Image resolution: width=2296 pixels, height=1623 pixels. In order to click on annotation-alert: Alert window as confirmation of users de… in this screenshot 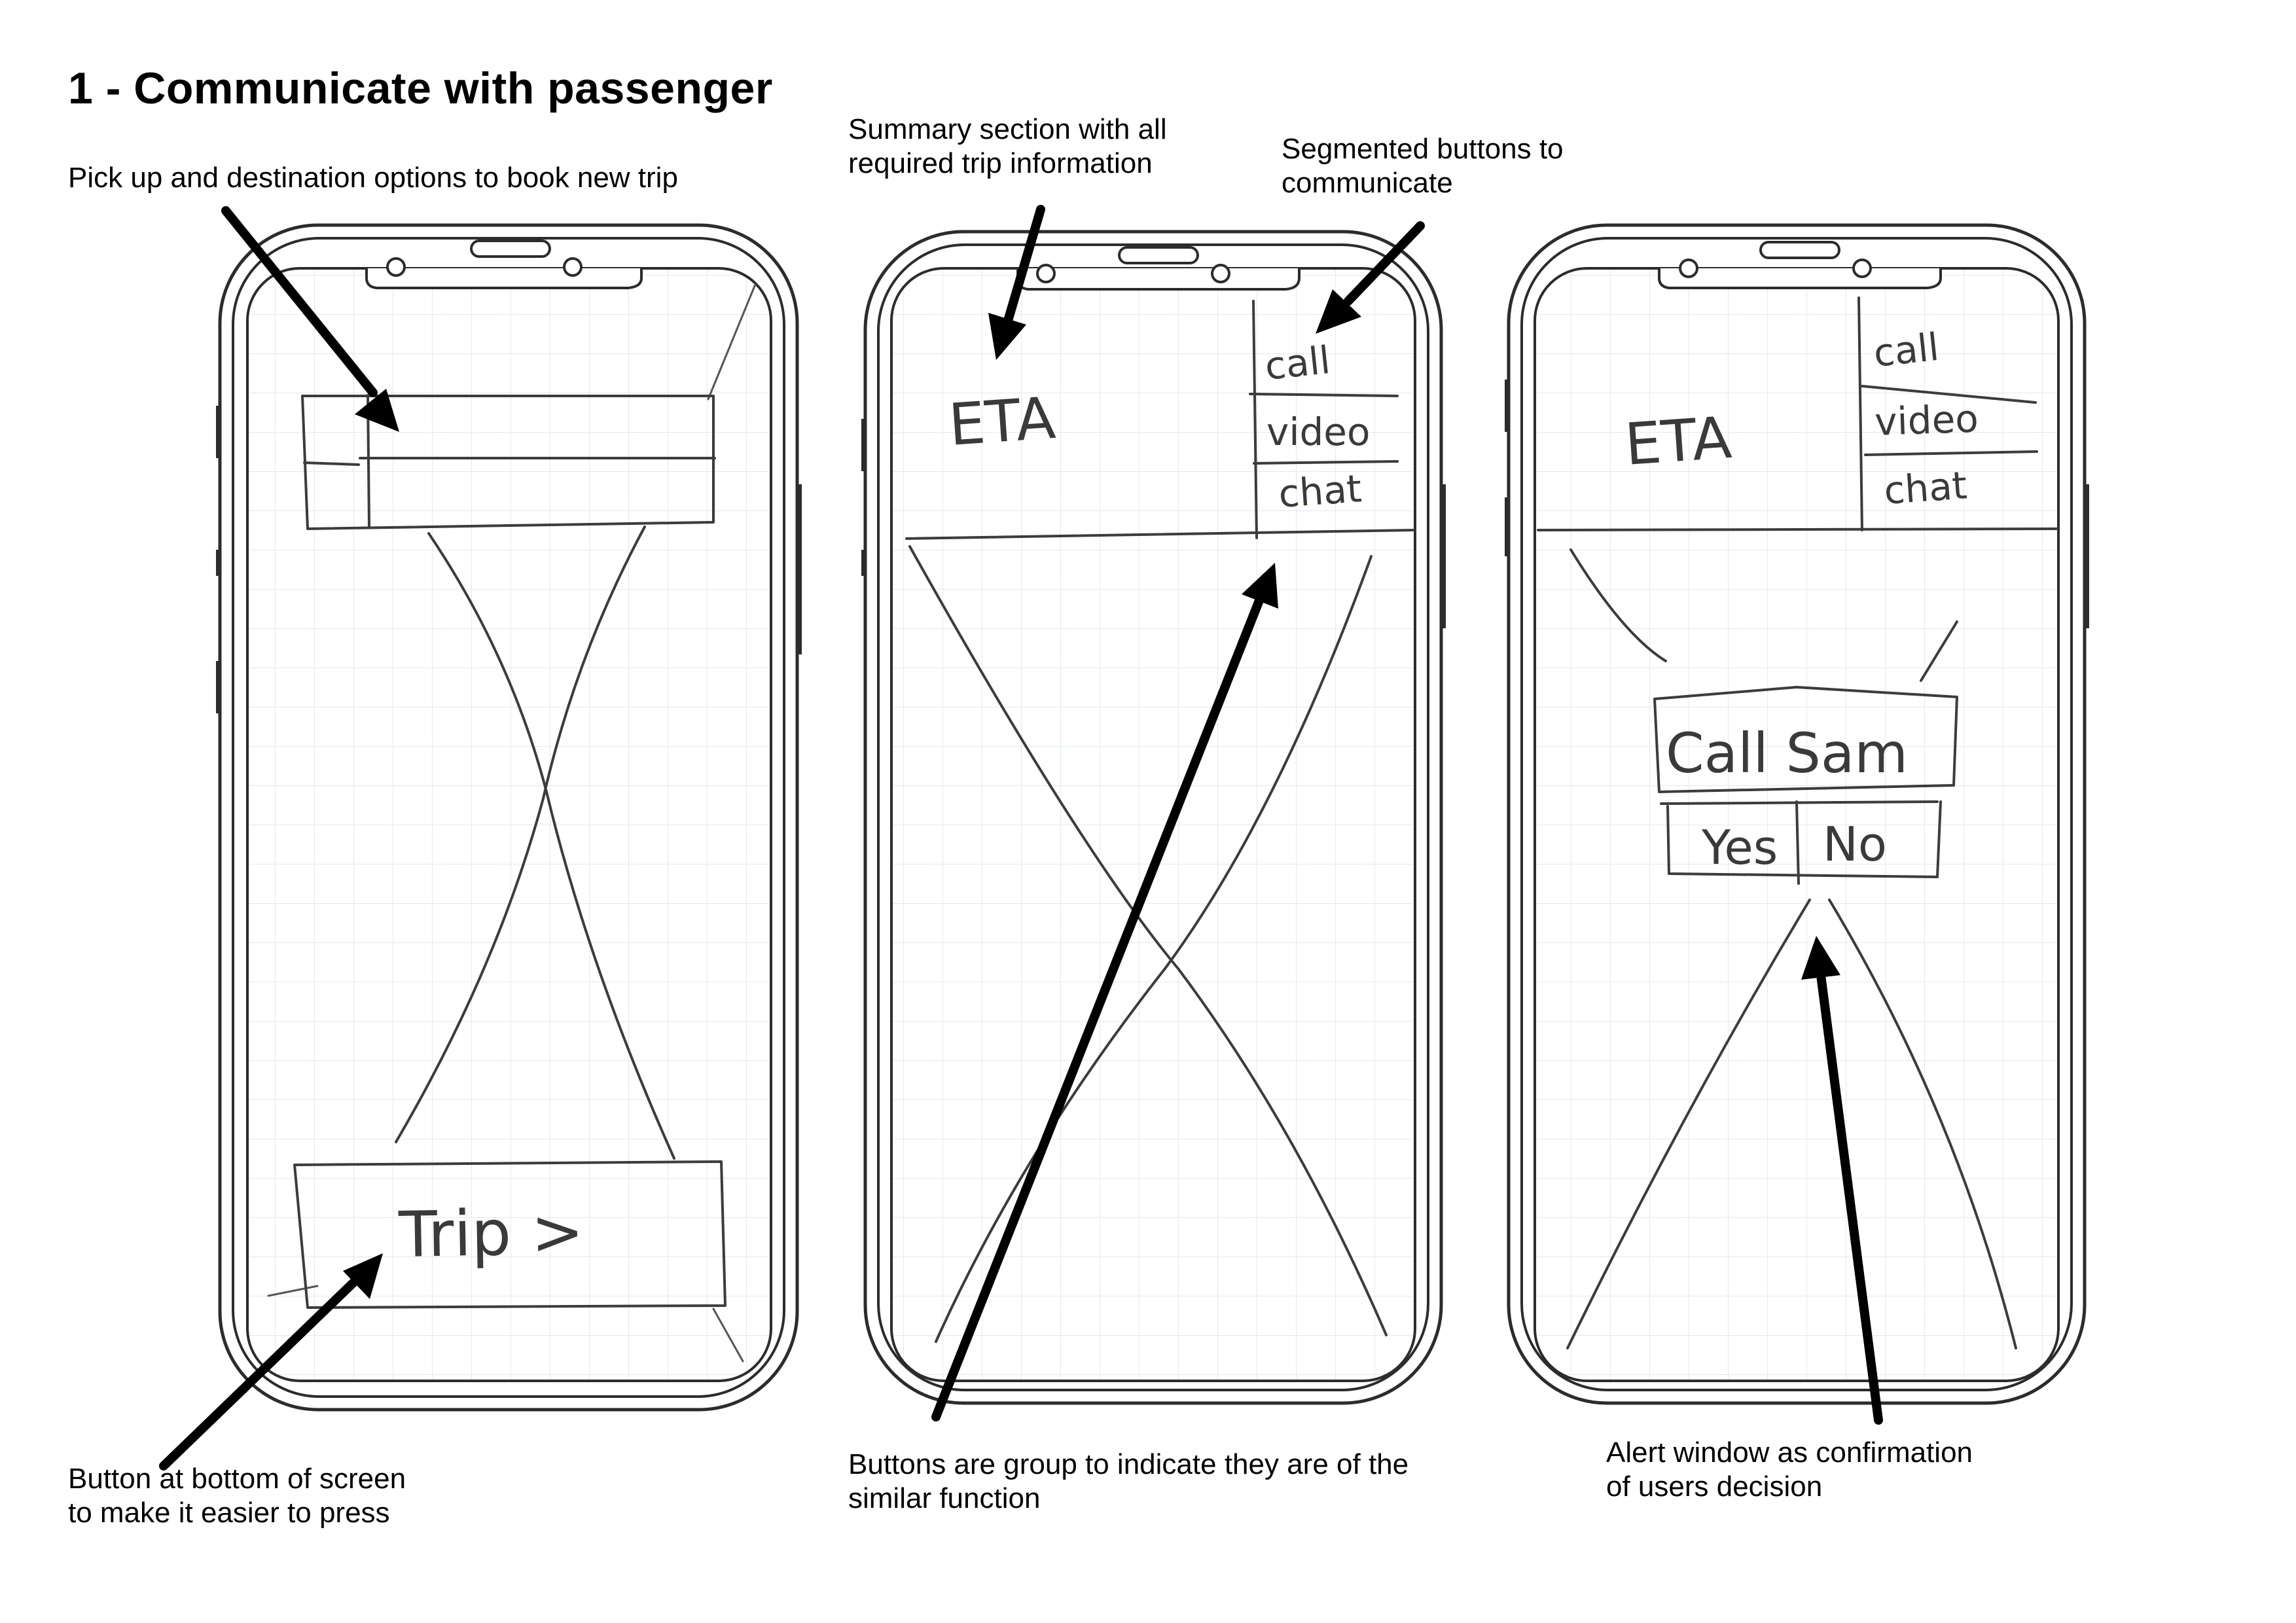, I will do `click(1789, 1470)`.